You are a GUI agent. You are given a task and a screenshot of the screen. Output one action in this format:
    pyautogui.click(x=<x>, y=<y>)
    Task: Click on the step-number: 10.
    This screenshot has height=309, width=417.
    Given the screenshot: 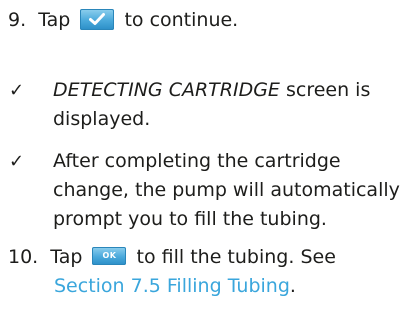 What is the action you would take?
    pyautogui.click(x=23, y=257)
    